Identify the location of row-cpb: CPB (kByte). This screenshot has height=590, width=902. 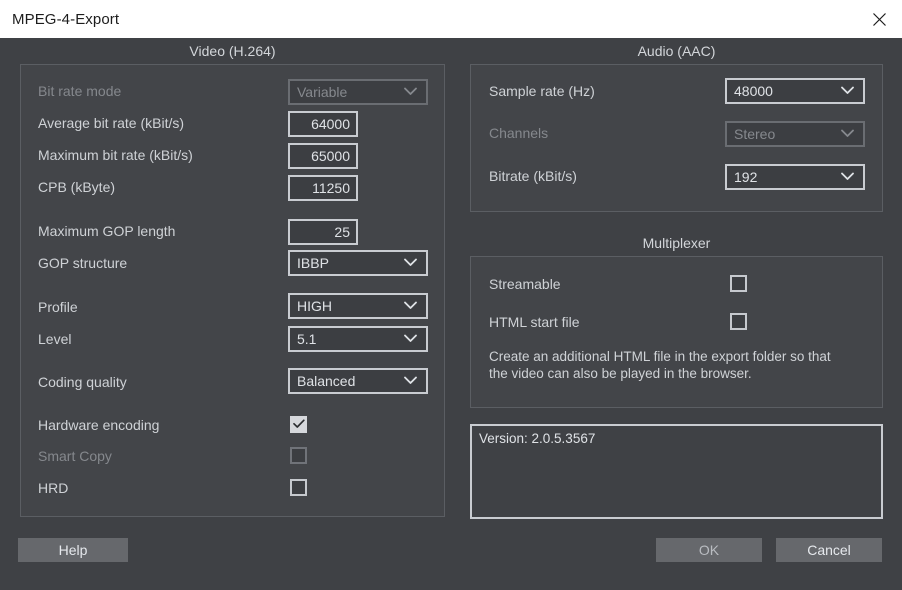
(76, 187).